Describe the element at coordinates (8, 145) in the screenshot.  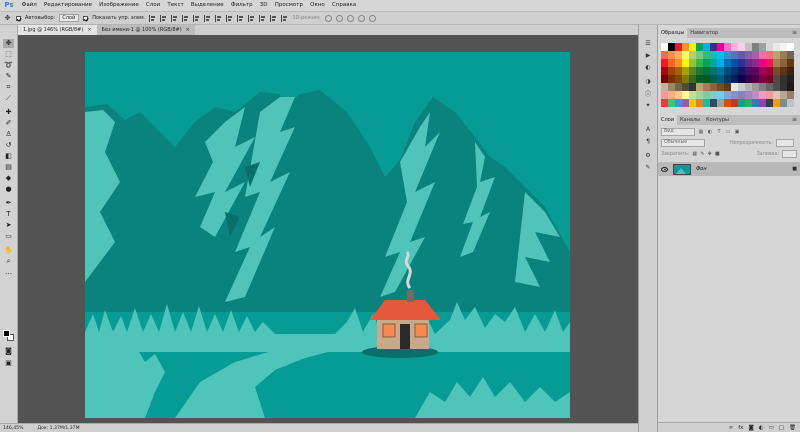
I see `history-brush-tool-icon: ↺` at that location.